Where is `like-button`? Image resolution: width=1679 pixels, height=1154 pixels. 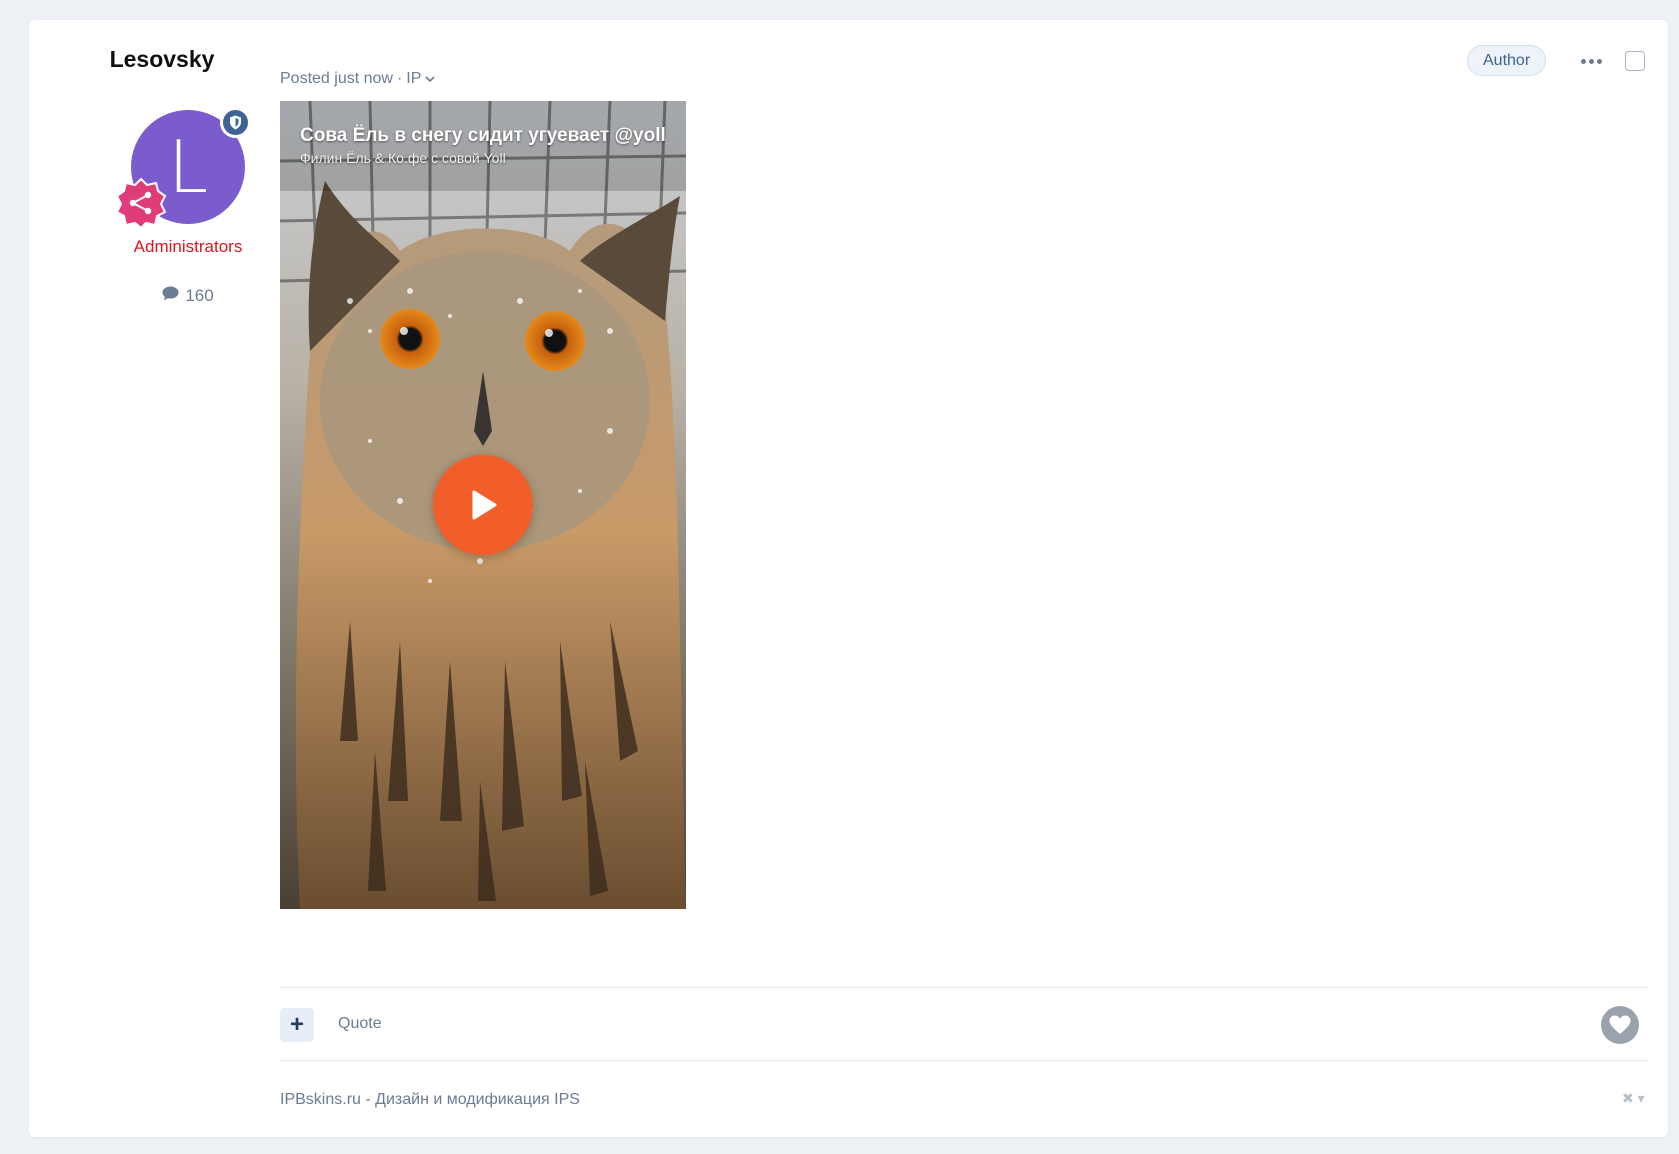 like-button is located at coordinates (1620, 1025).